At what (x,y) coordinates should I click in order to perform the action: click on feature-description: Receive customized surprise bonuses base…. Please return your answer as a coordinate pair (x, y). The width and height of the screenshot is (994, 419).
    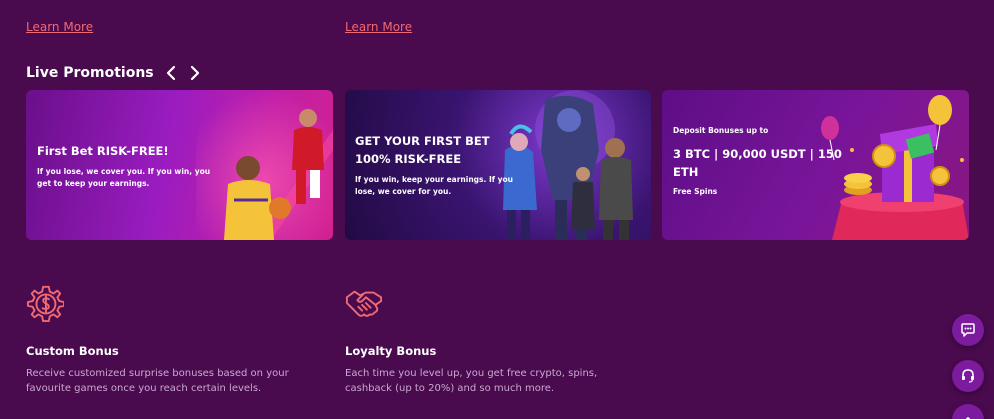
    Looking at the image, I should click on (157, 381).